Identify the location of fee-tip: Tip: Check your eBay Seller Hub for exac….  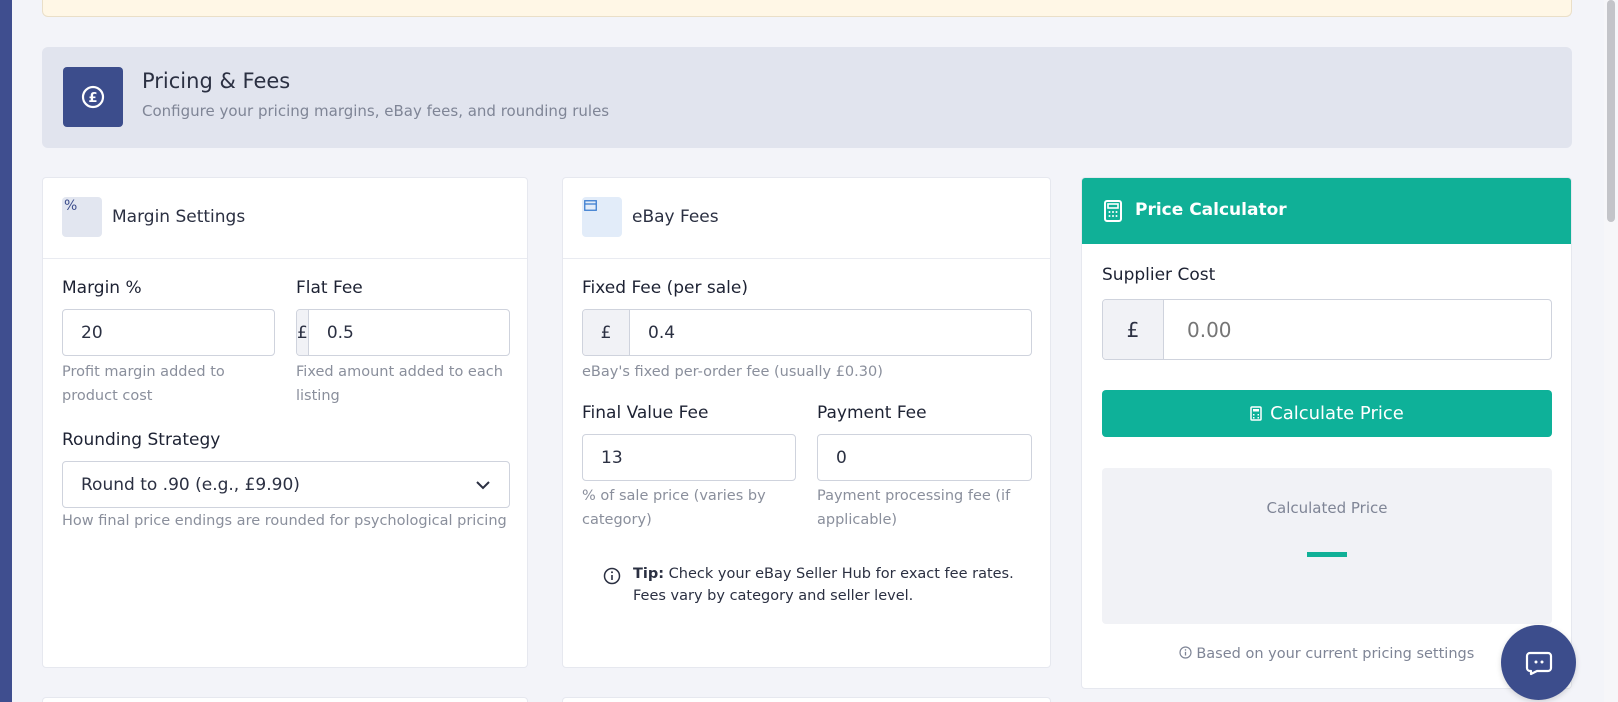
(813, 585).